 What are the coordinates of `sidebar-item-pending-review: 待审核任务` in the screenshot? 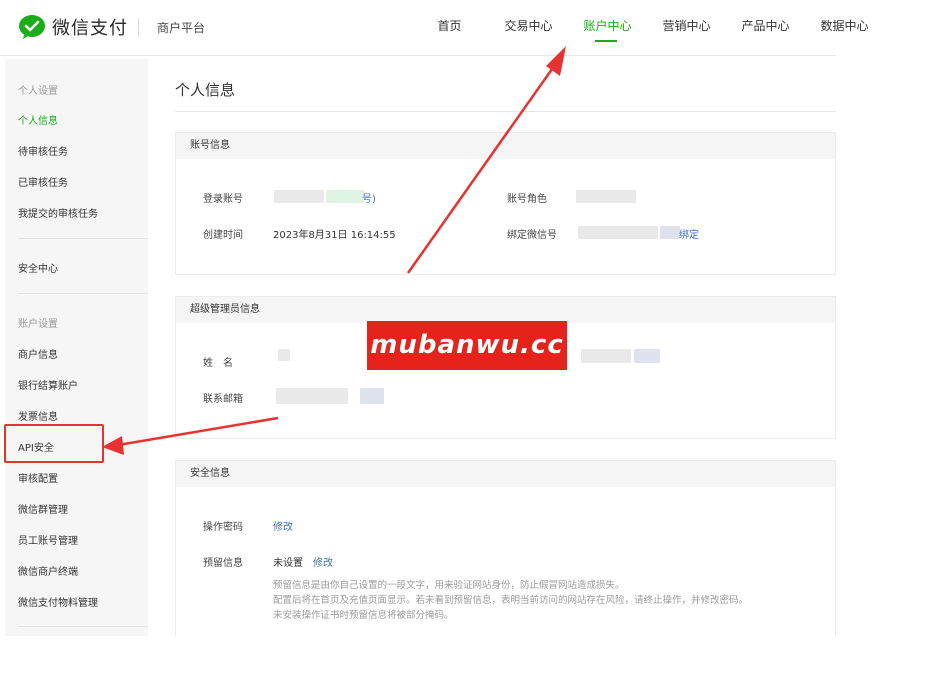 It's located at (43, 150).